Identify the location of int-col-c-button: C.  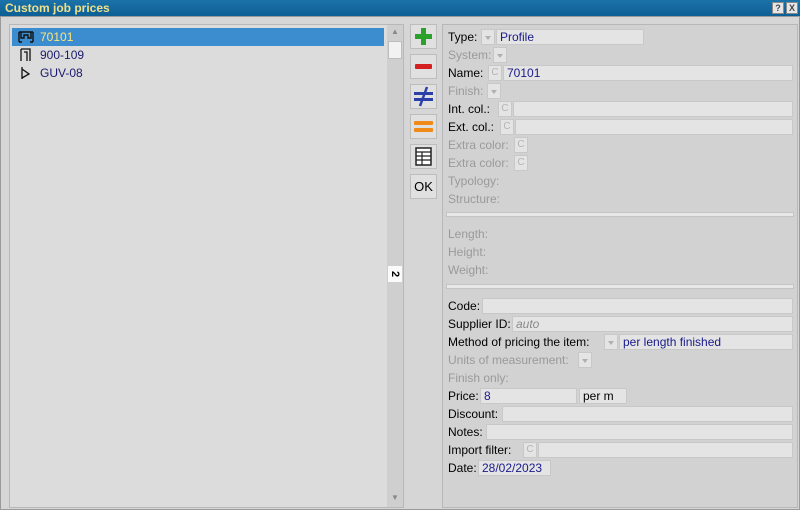
(505, 109).